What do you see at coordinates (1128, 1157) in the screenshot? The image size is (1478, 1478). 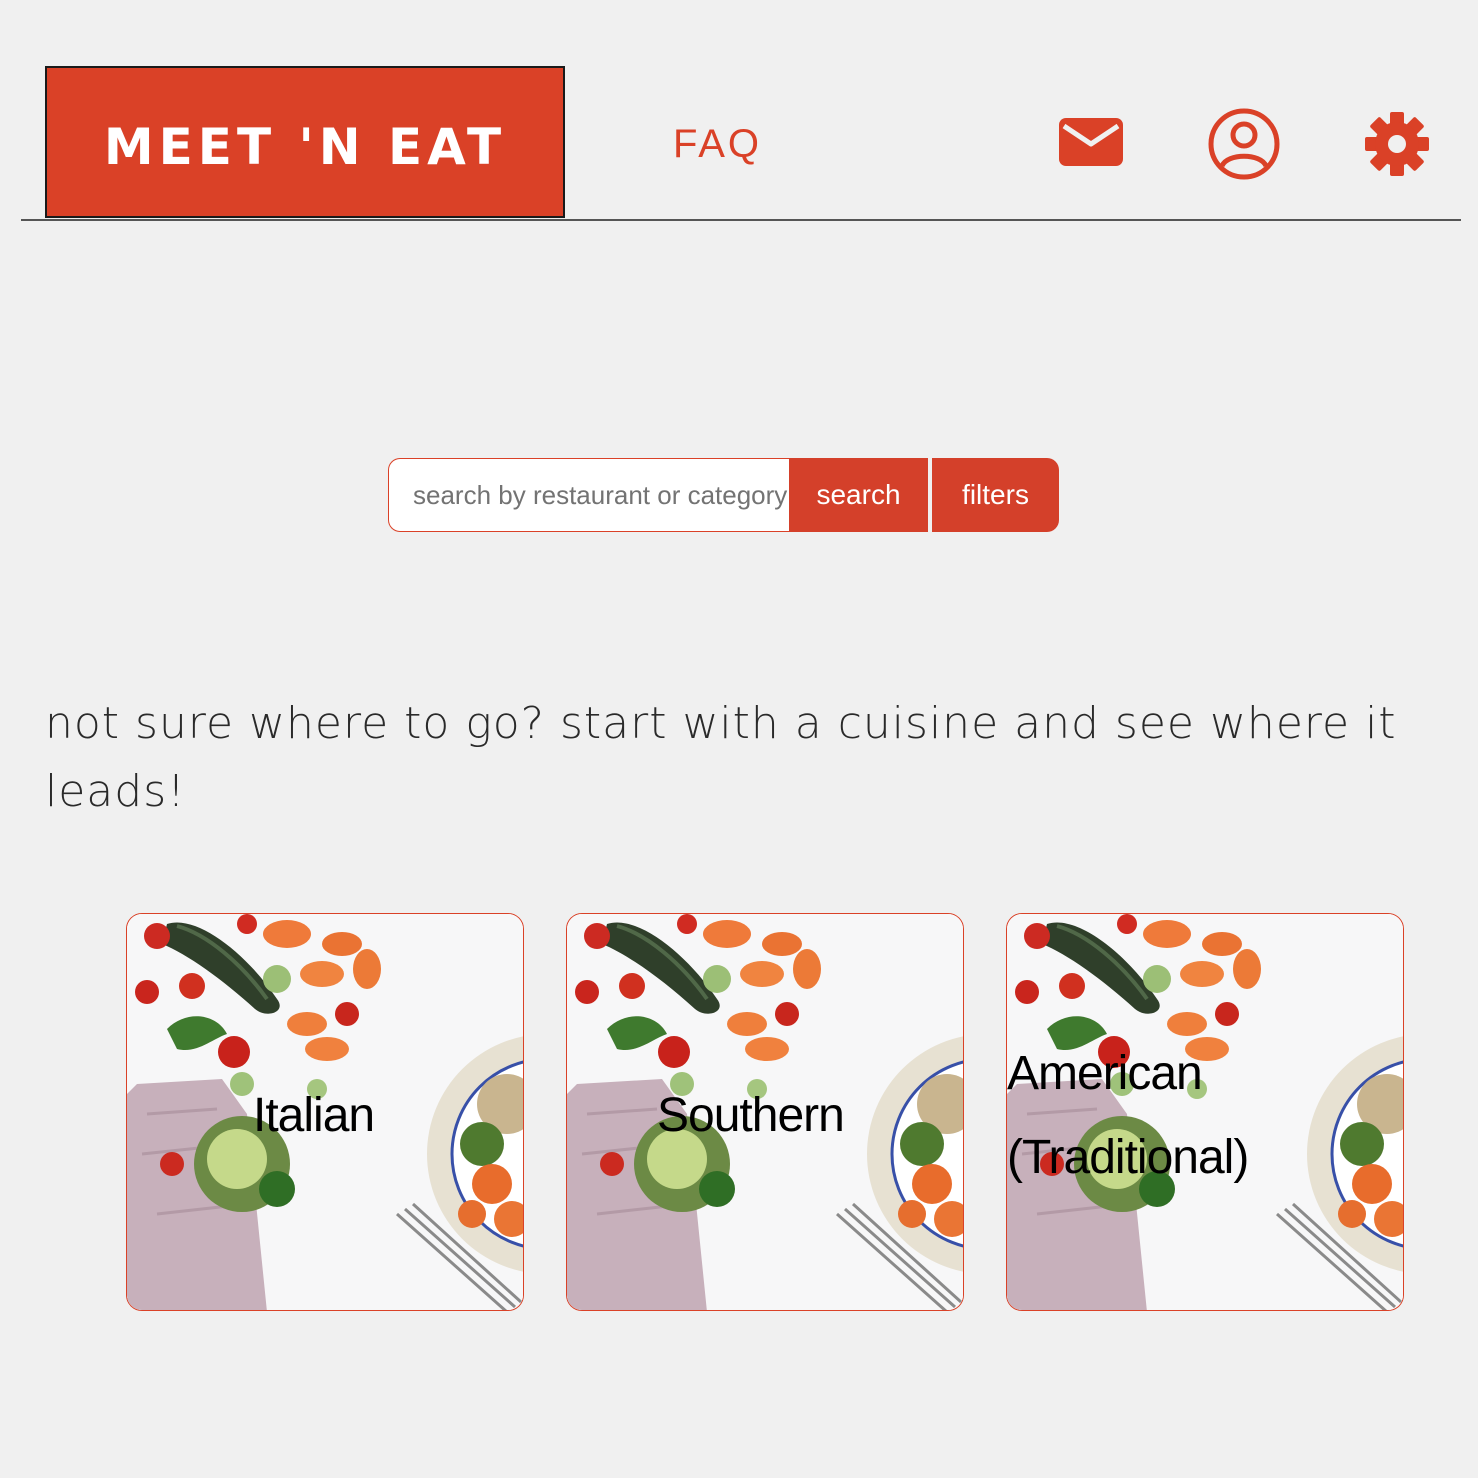 I see `cuisine-label-line2: (Traditional)` at bounding box center [1128, 1157].